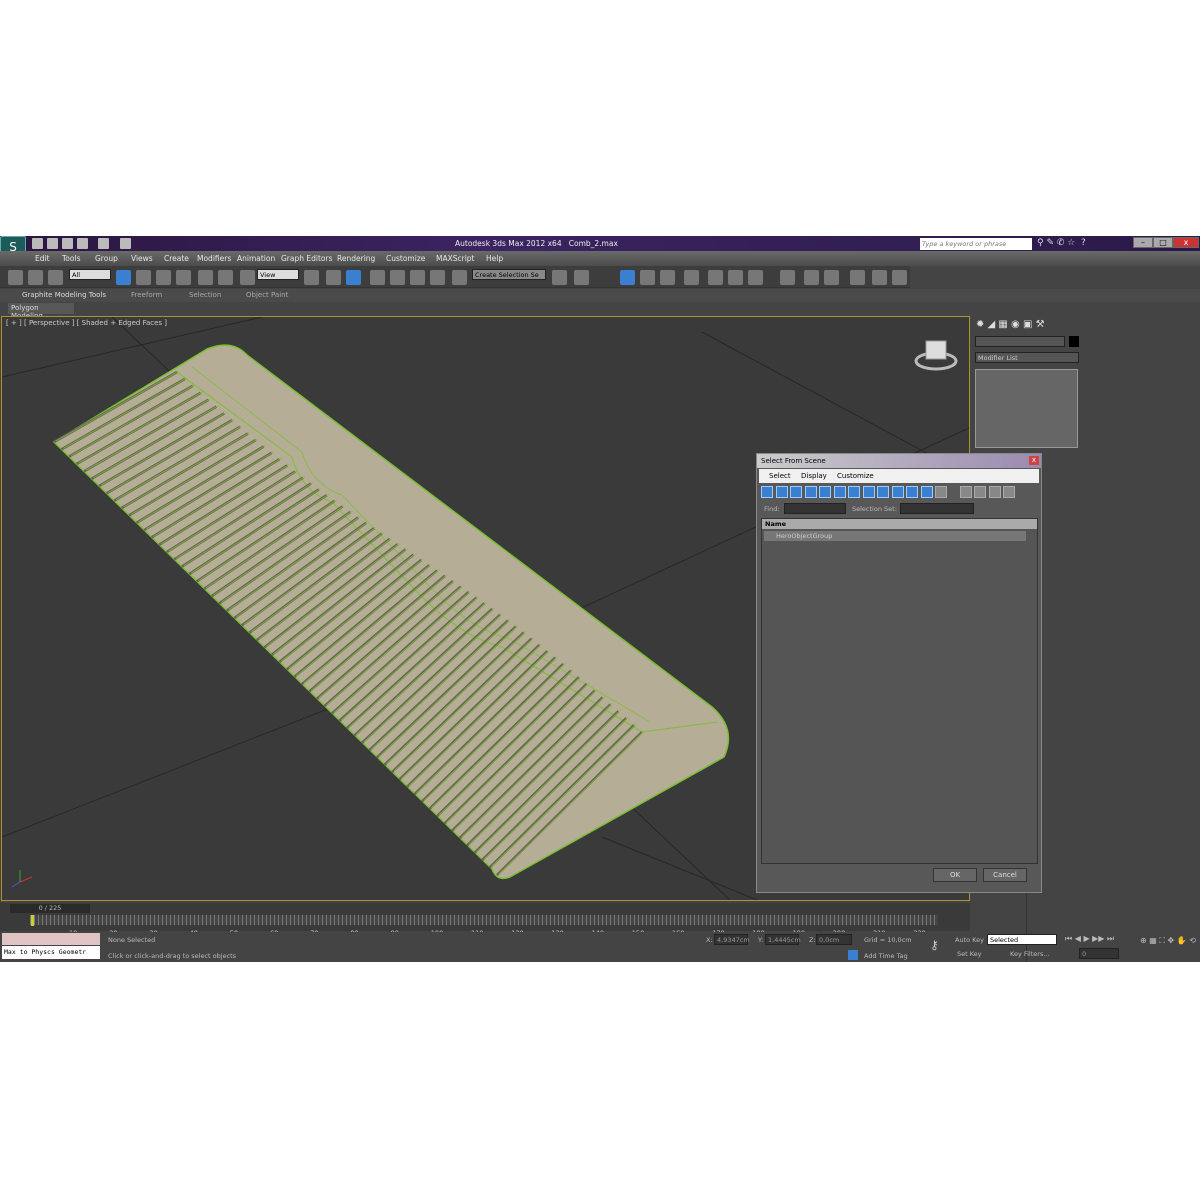 This screenshot has height=1200, width=1200. Describe the element at coordinates (1005, 875) in the screenshot. I see `cancel-button: Cancel` at that location.